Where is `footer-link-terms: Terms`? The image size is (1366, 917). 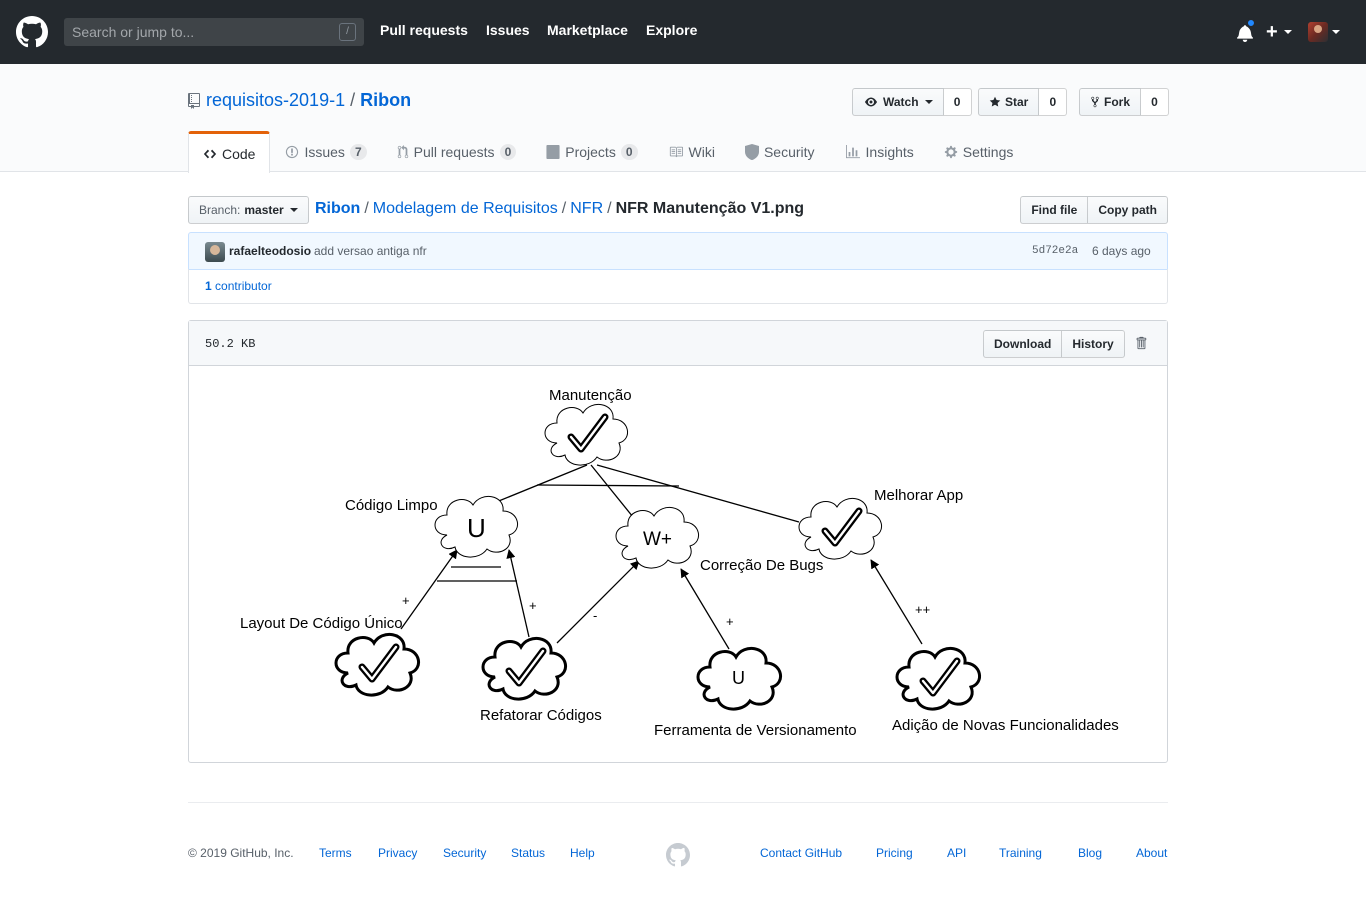
footer-link-terms: Terms is located at coordinates (335, 853).